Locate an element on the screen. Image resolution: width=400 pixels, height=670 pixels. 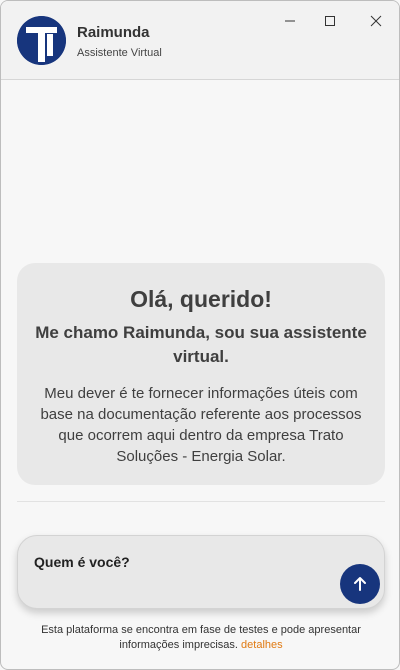
trato-logo-icon is located at coordinates (41, 40).